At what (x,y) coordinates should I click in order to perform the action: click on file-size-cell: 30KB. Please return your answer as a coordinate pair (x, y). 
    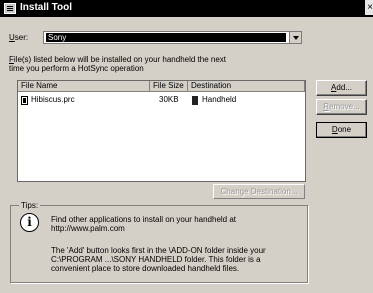
    Looking at the image, I should click on (169, 99).